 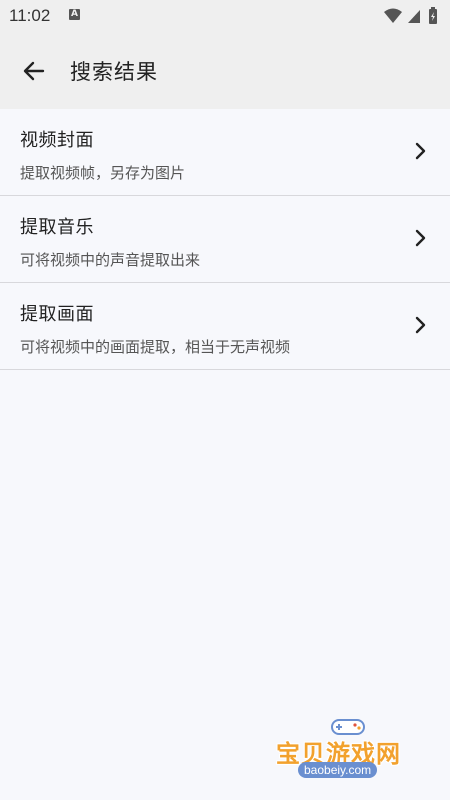 I want to click on list-item-subtitle: 可将视频中的画面提取，相当于无声视频, so click(x=155, y=347).